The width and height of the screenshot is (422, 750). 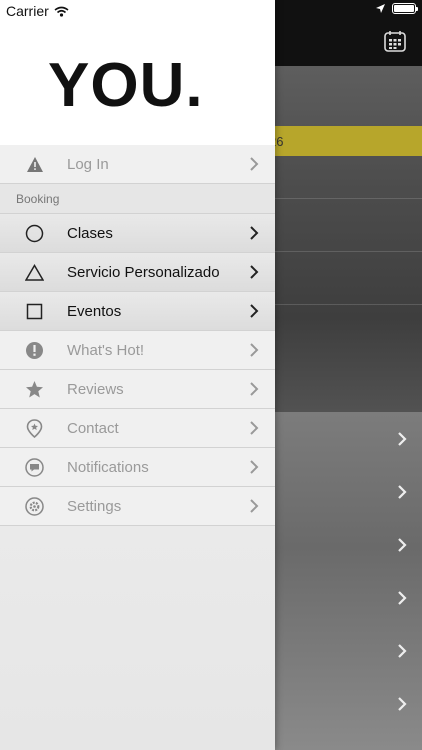 What do you see at coordinates (106, 350) in the screenshot?
I see `menu-item-label: What's Hot!` at bounding box center [106, 350].